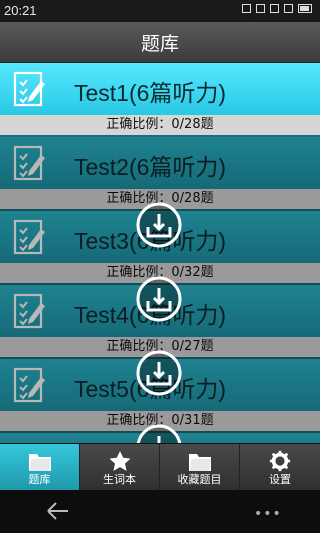  I want to click on tab-settings: 设置, so click(280, 467).